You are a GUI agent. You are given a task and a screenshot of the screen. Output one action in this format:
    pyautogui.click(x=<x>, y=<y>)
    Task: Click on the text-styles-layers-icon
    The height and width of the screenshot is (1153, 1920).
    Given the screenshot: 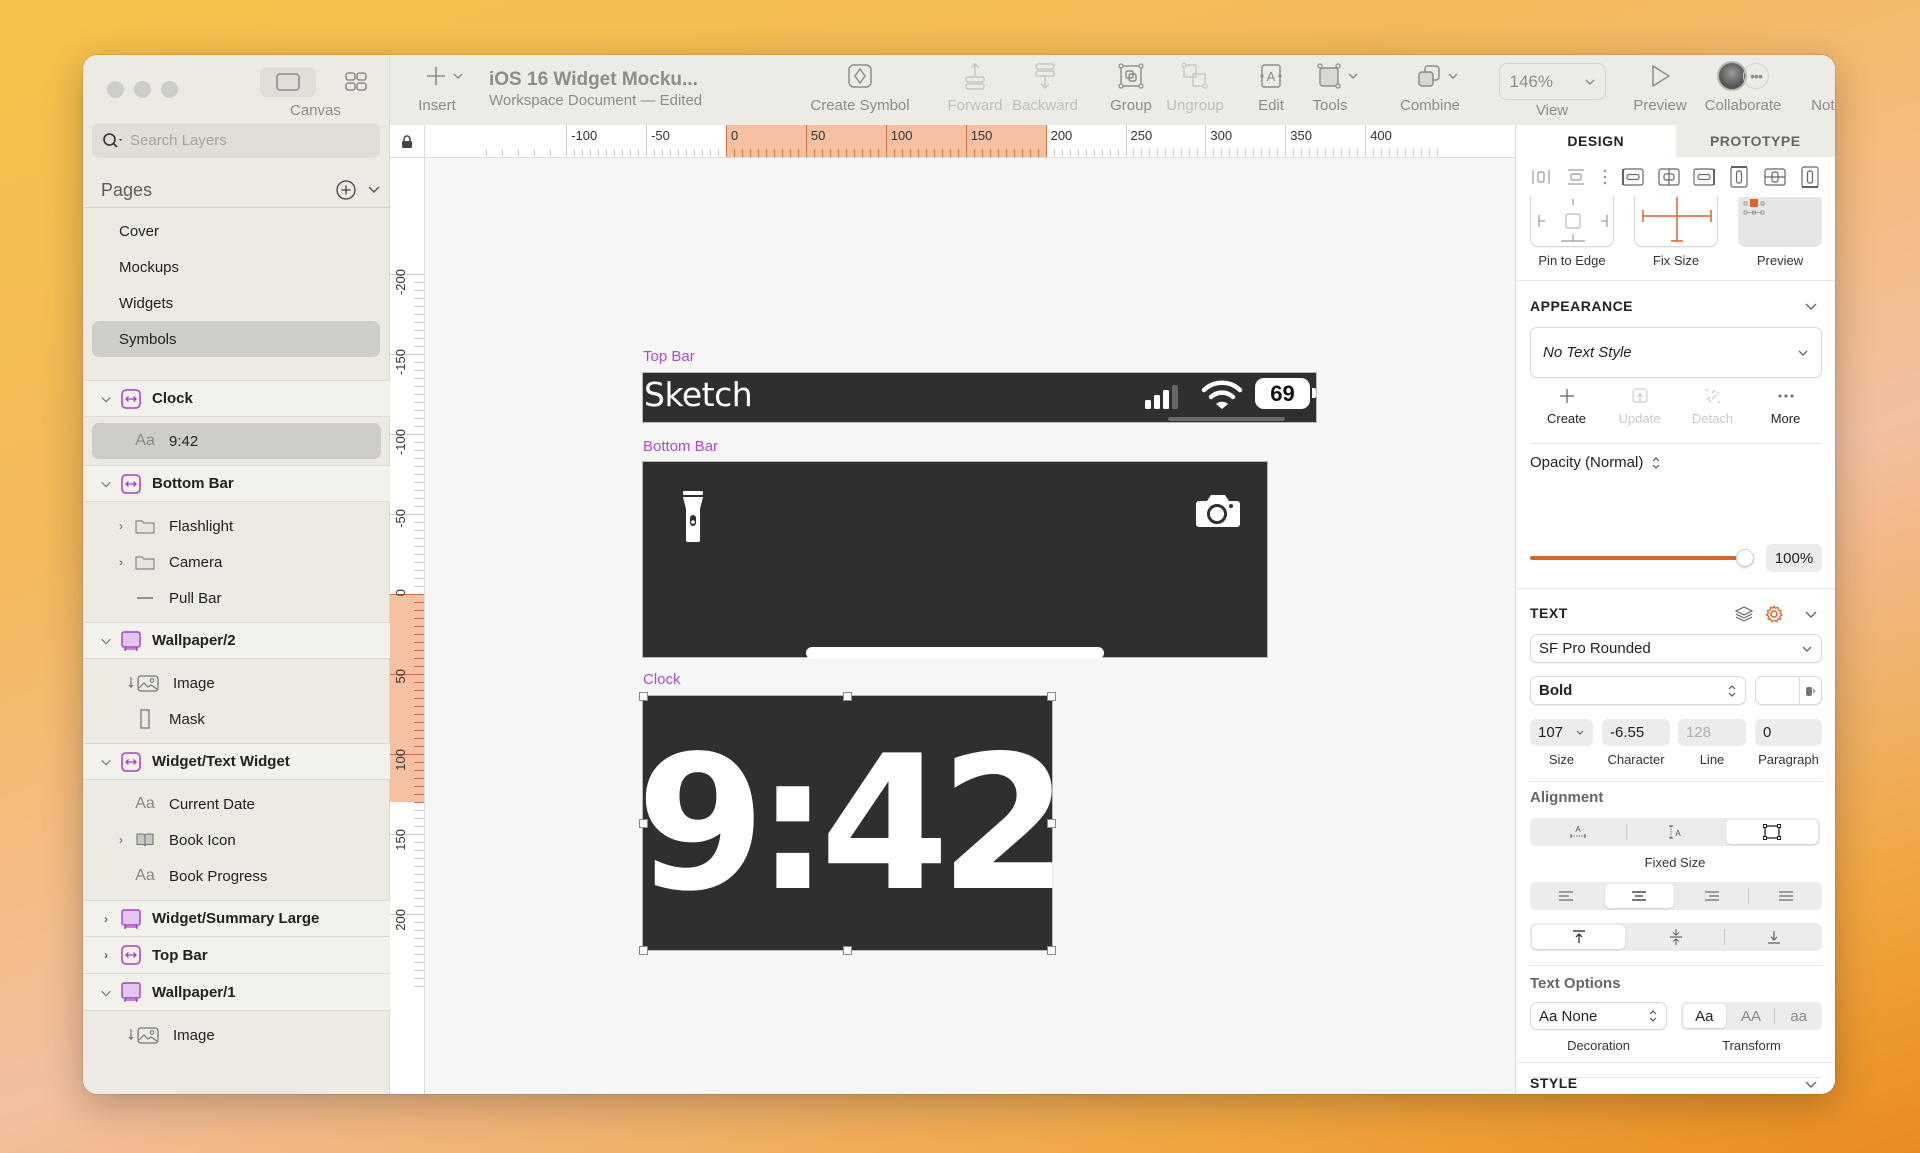 What is the action you would take?
    pyautogui.click(x=1744, y=614)
    